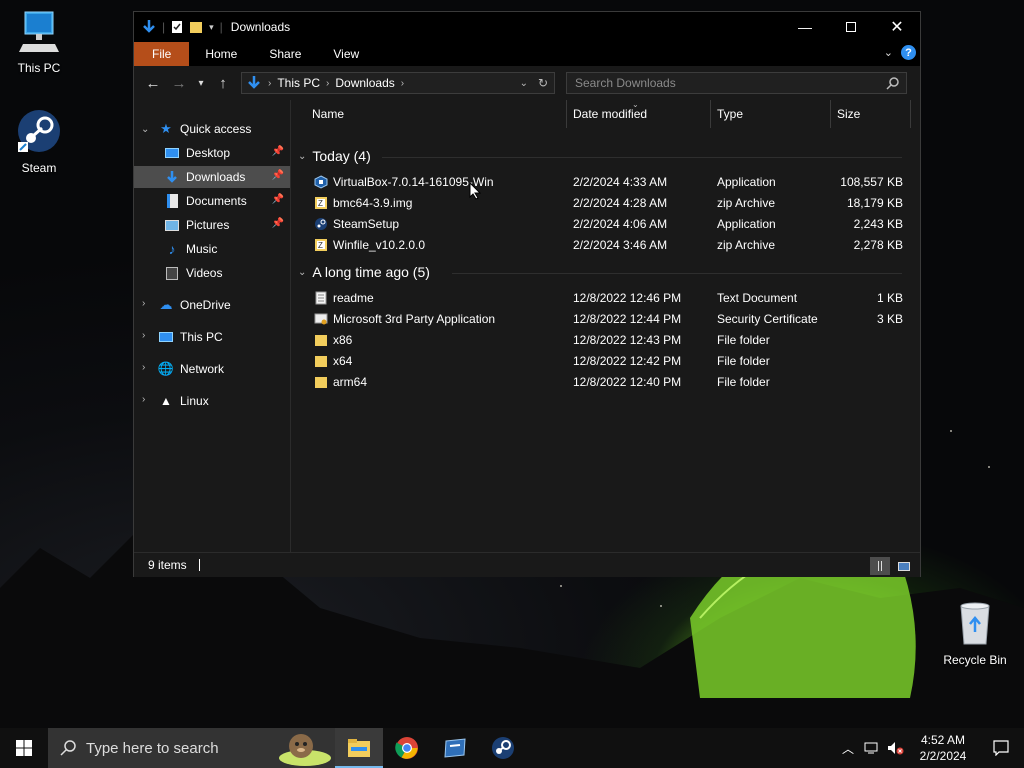 This screenshot has width=1024, height=768. What do you see at coordinates (212, 177) in the screenshot?
I see `nav-downloads: Downloads 📌` at bounding box center [212, 177].